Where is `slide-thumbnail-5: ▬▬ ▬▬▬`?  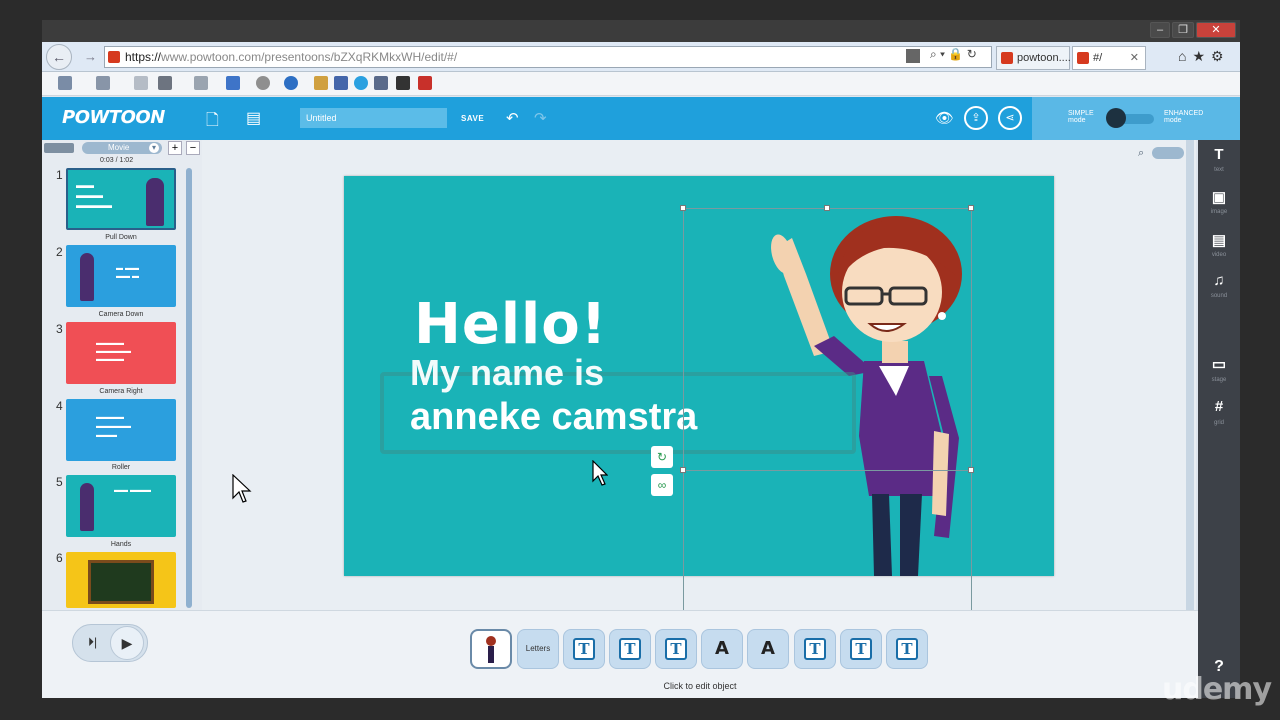
slide-thumbnail-5: ▬▬ ▬▬▬ is located at coordinates (121, 506).